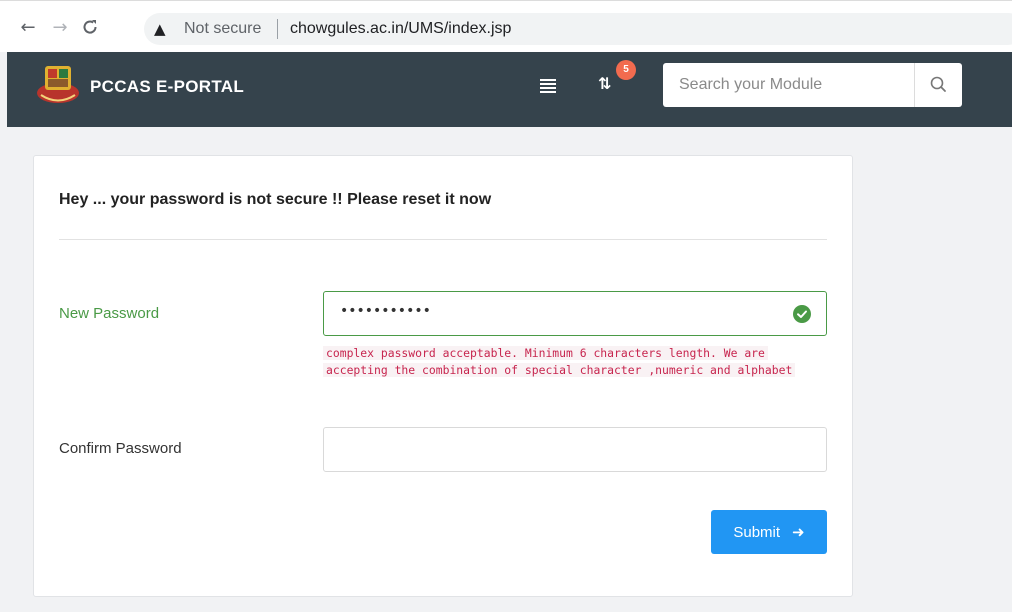 The width and height of the screenshot is (1012, 612). I want to click on submit-label: Submit, so click(757, 532).